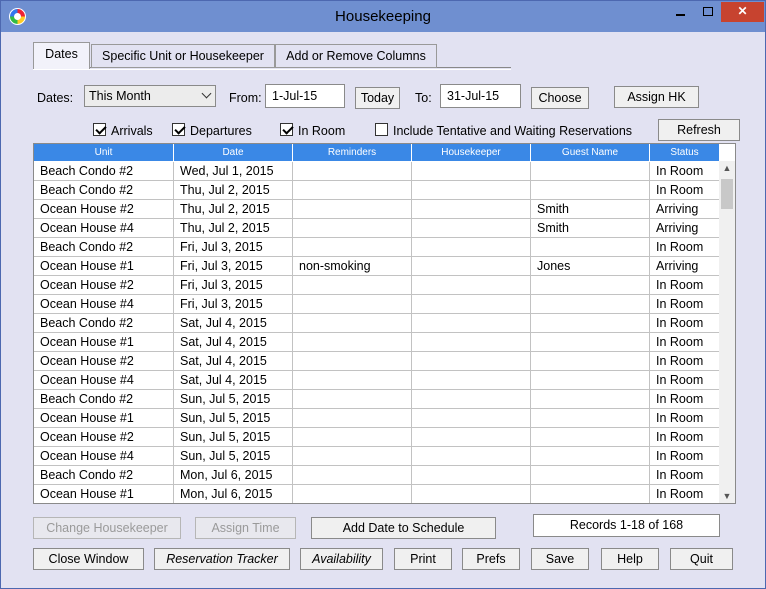 The image size is (766, 589). I want to click on table-row: Beach Condo #2 Sat, Jul 4, 2015 In Room, so click(377, 323).